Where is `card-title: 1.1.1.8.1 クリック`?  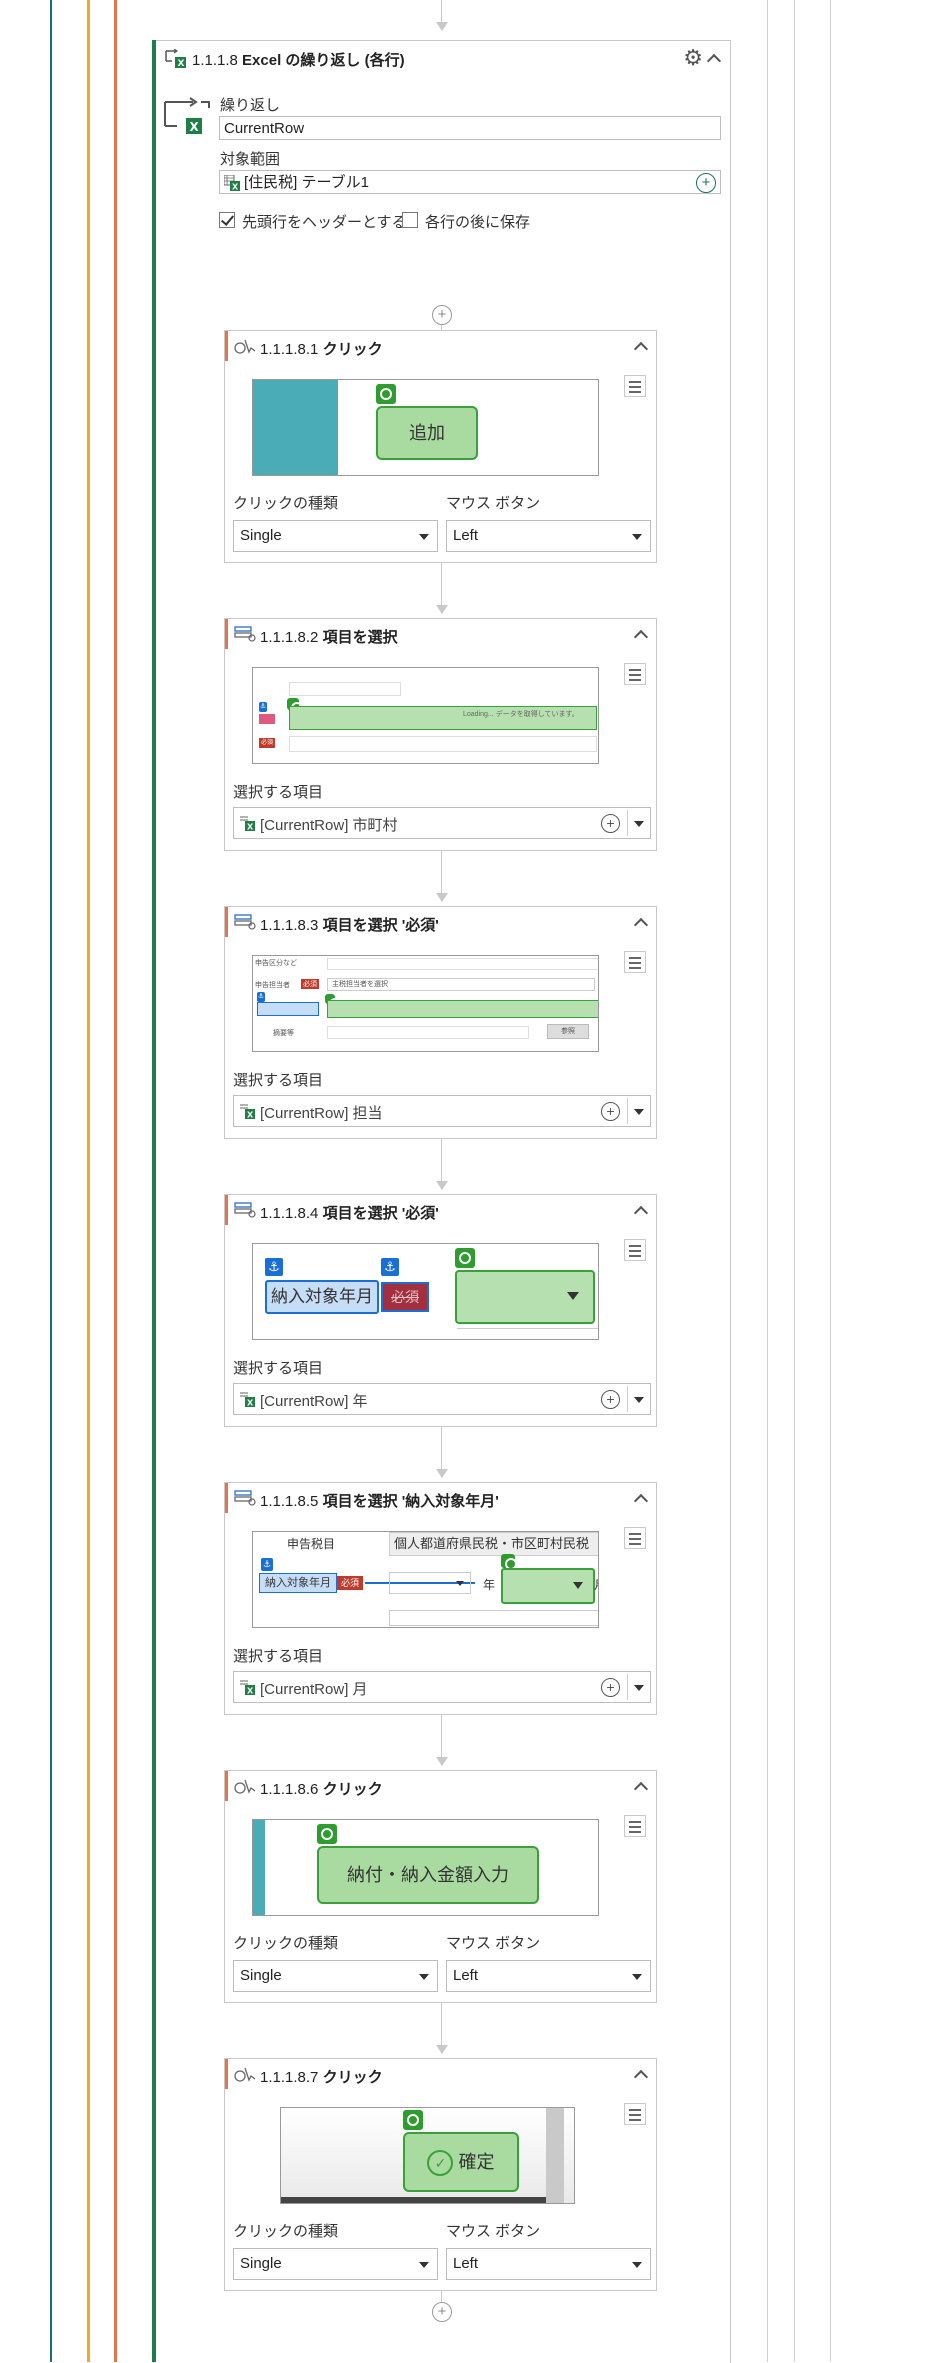
card-title: 1.1.1.8.1 クリック is located at coordinates (321, 349).